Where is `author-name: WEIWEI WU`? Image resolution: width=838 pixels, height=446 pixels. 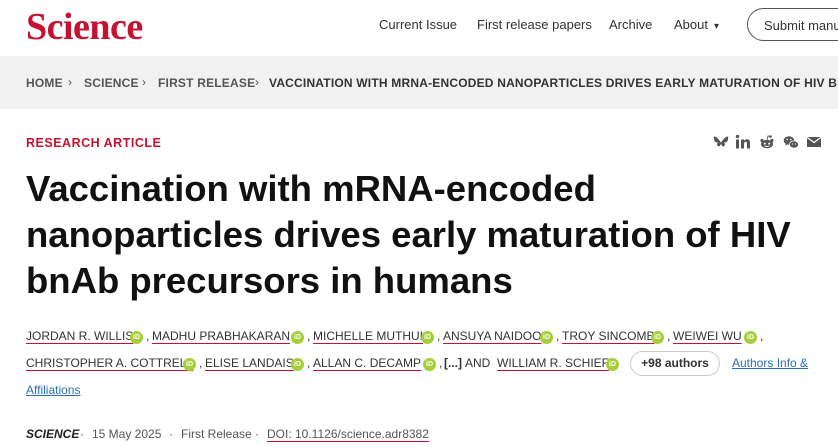 author-name: WEIWEI WU is located at coordinates (707, 336).